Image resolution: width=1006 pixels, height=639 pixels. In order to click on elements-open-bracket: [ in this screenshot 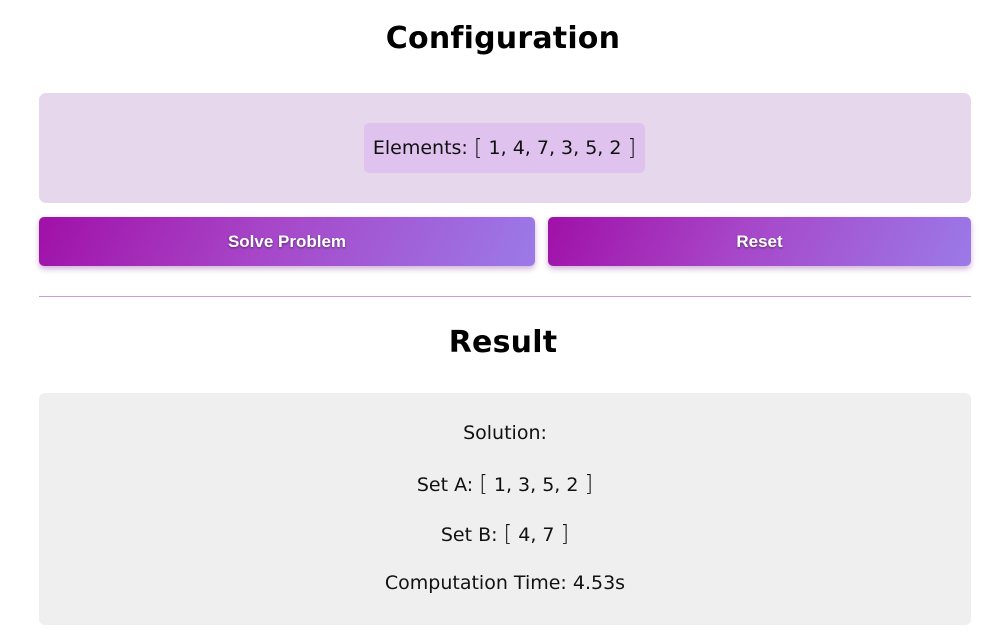, I will do `click(478, 148)`.